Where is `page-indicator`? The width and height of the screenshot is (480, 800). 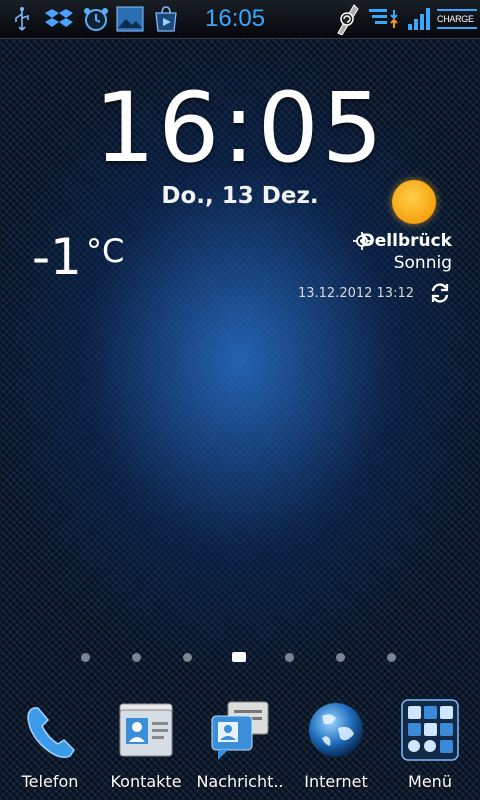
page-indicator is located at coordinates (240, 657).